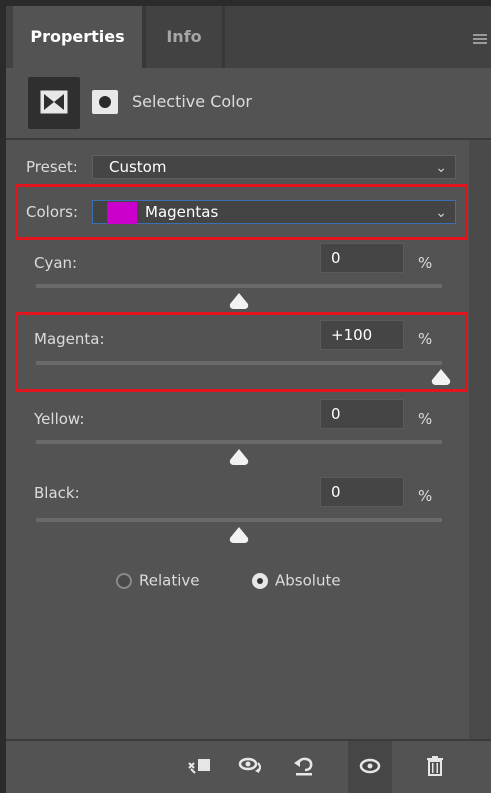 Image resolution: width=491 pixels, height=793 pixels. Describe the element at coordinates (248, 37) in the screenshot. I see `tab-bar: Properties Info` at that location.